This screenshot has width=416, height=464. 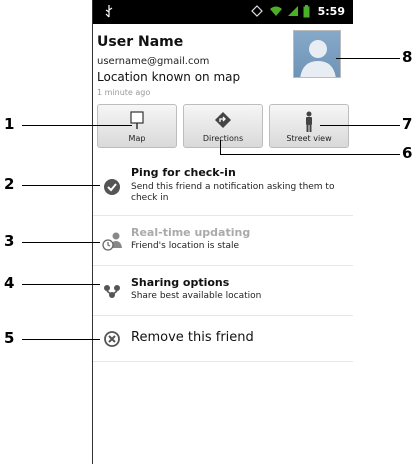 What do you see at coordinates (137, 120) in the screenshot?
I see `map-pin-icon` at bounding box center [137, 120].